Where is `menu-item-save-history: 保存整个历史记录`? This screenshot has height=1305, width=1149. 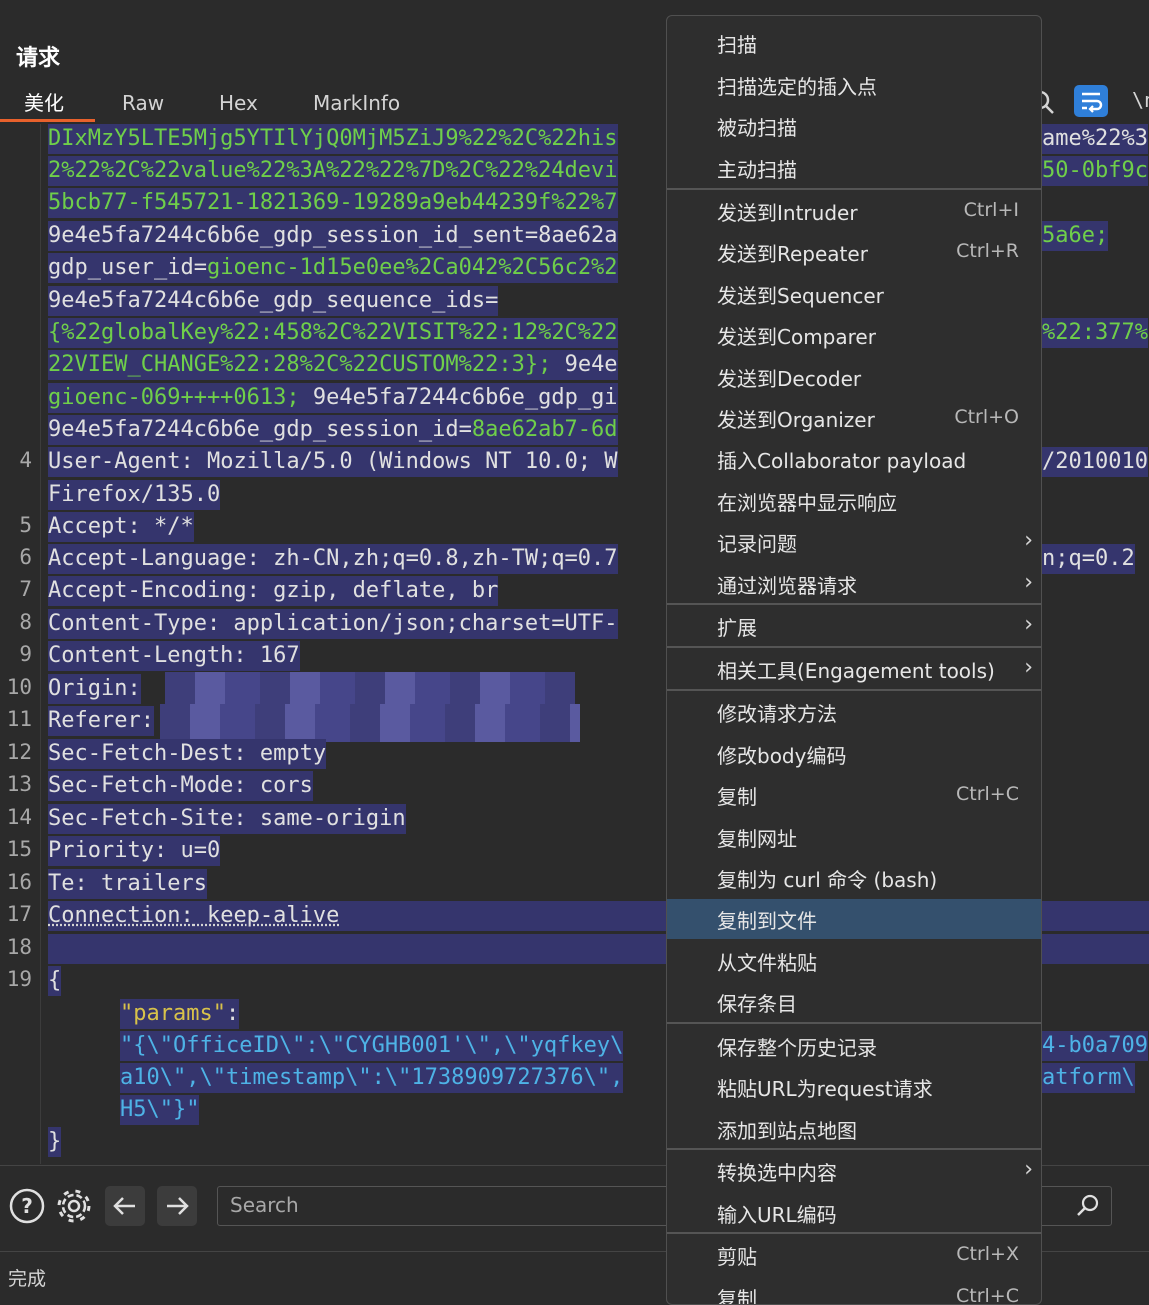 menu-item-save-history: 保存整个历史记录 is located at coordinates (854, 1046).